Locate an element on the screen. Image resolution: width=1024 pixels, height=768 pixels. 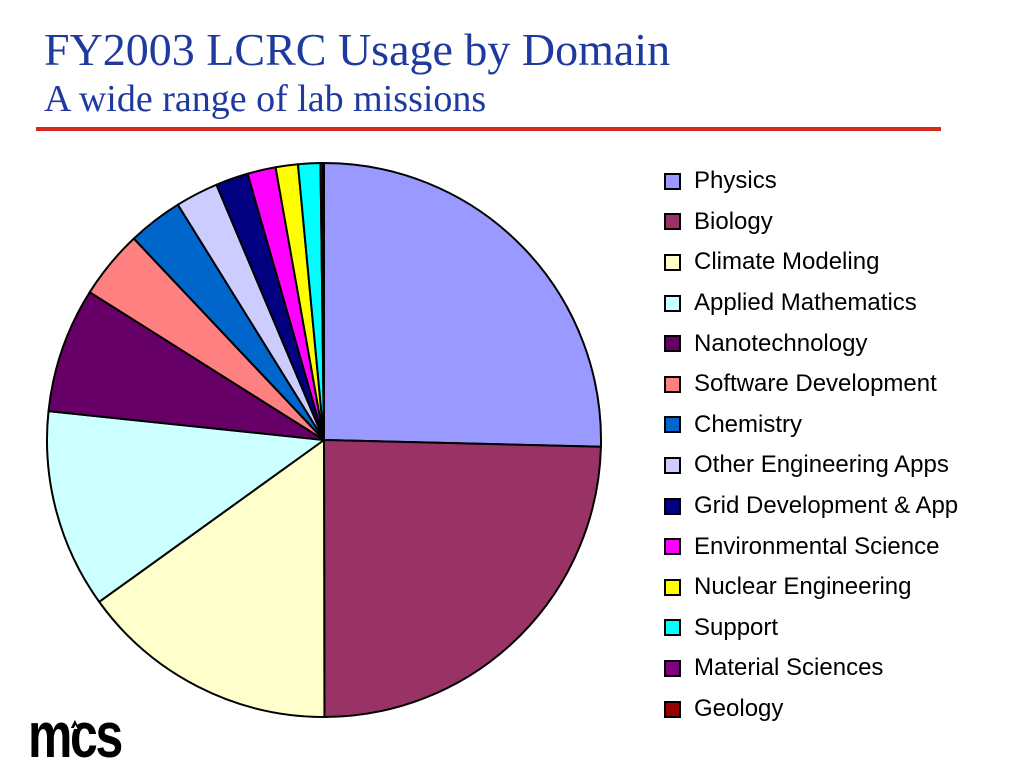
legend-label: Material Sciences is located at coordinates (789, 668).